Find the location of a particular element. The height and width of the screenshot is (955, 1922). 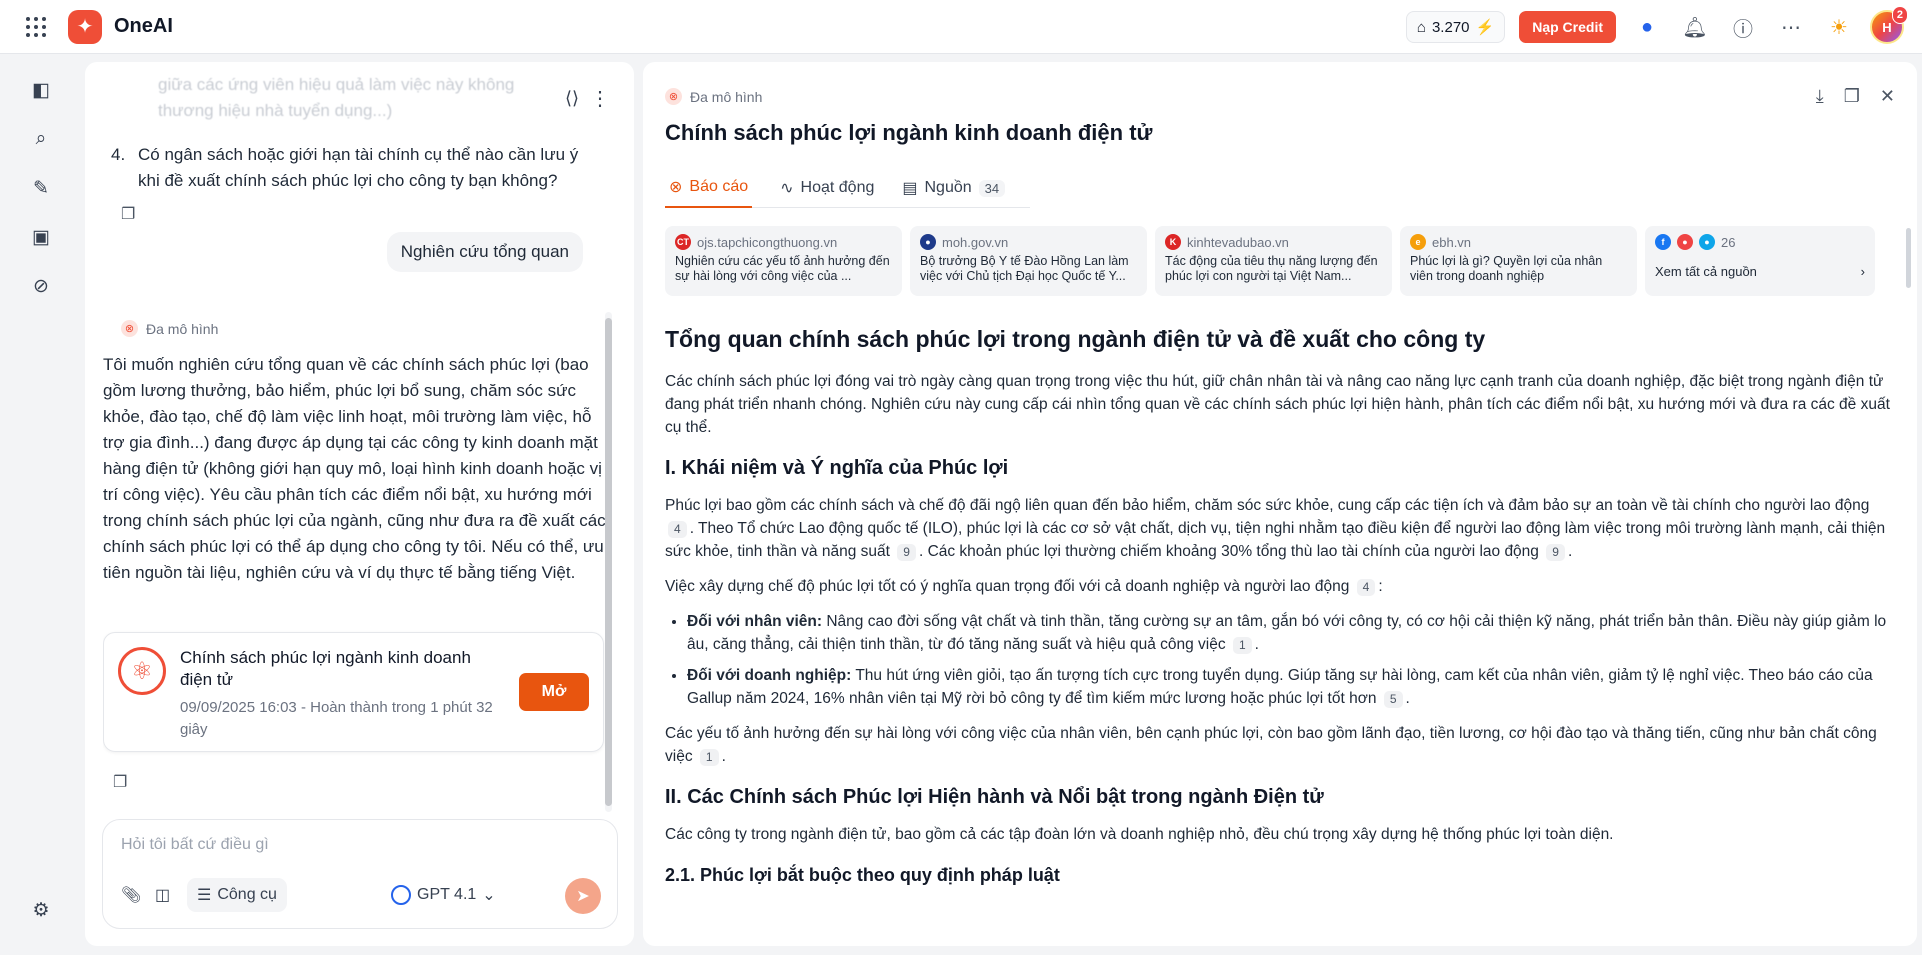

top-up-credit-button: Nạp Credit is located at coordinates (1567, 27).